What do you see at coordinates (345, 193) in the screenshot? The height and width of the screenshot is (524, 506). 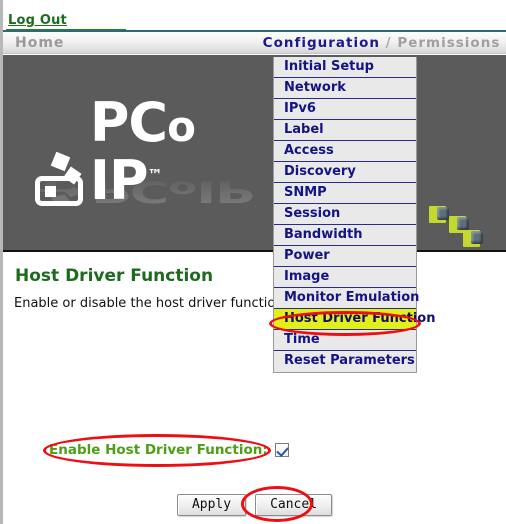 I see `menu-item-snmp: SNMP` at bounding box center [345, 193].